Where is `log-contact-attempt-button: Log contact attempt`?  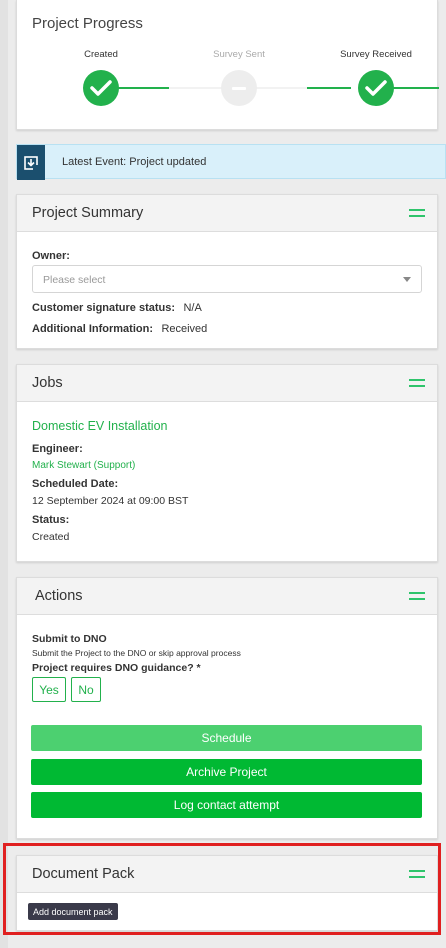 log-contact-attempt-button: Log contact attempt is located at coordinates (226, 805).